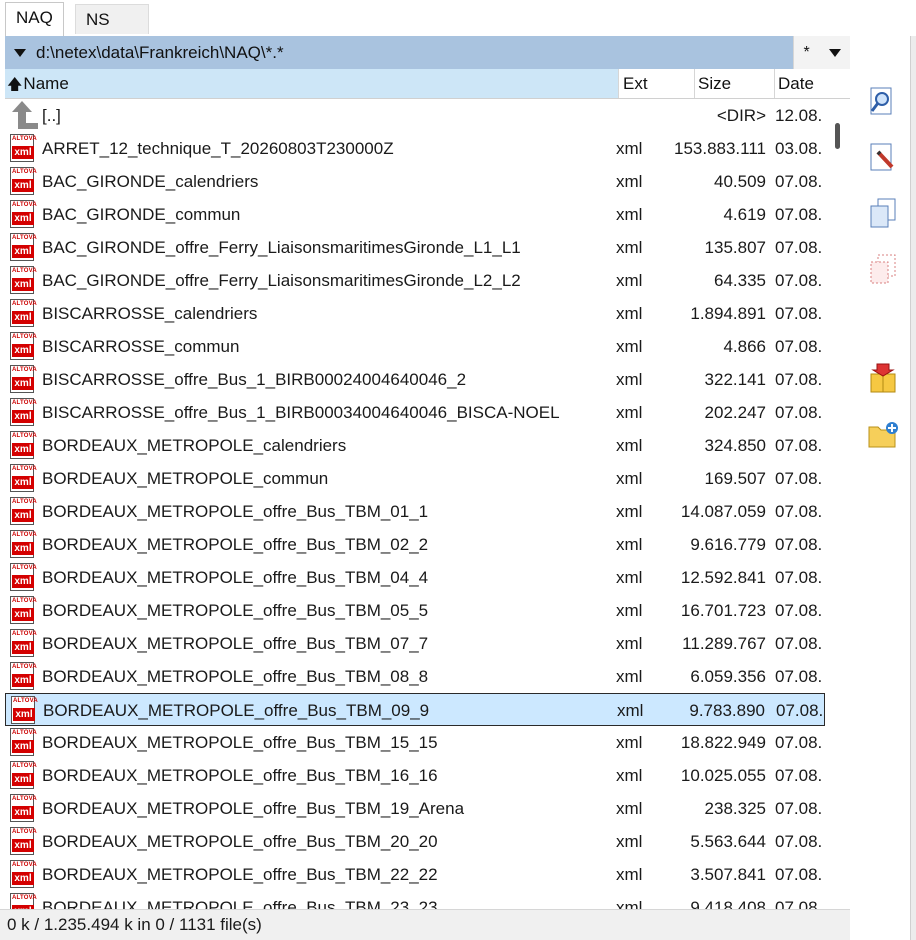 The height and width of the screenshot is (940, 916). Describe the element at coordinates (312, 83) in the screenshot. I see `column-name: 🡅Name` at that location.